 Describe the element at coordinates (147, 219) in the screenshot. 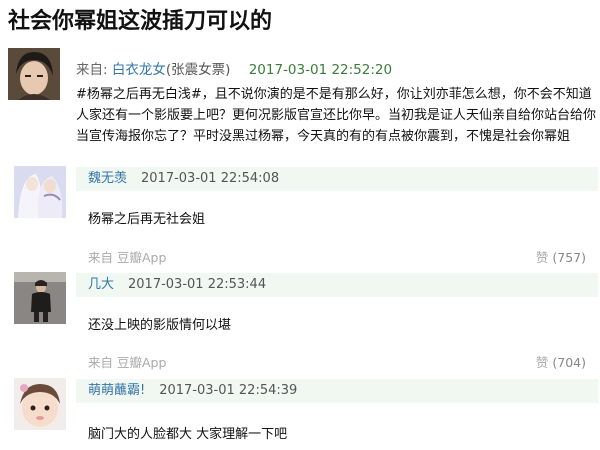

I see `comment-text: 杨幂之后再无社会姐` at that location.